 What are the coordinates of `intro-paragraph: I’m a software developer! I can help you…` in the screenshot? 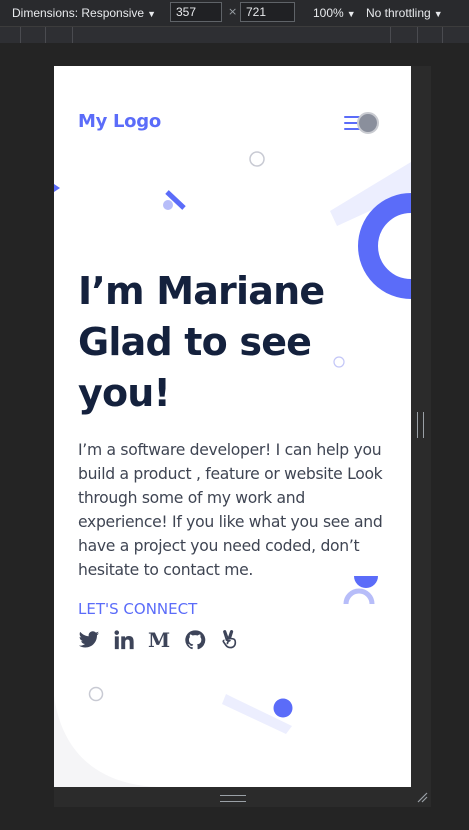 It's located at (230, 510).